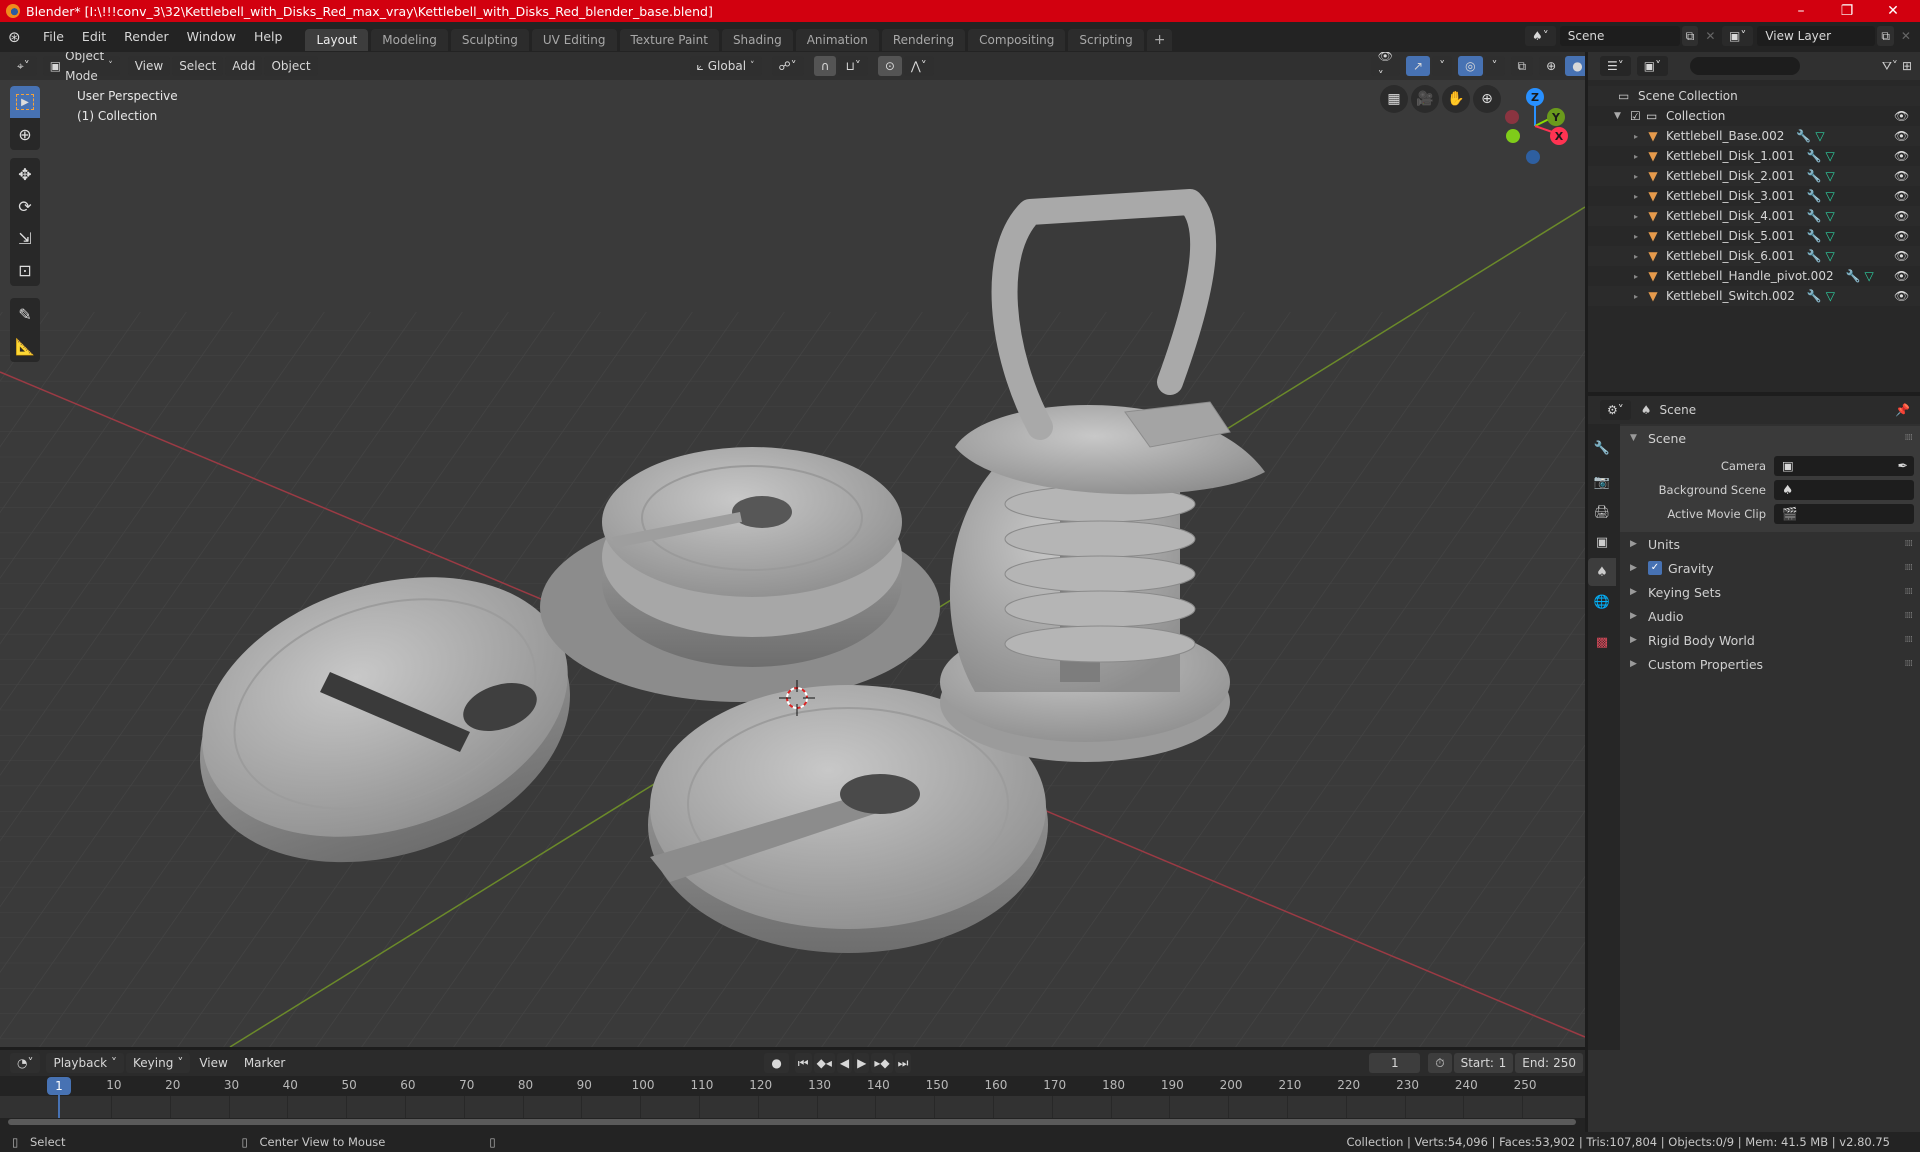  What do you see at coordinates (1903, 466) in the screenshot?
I see `eyedropper-icon: ✒` at bounding box center [1903, 466].